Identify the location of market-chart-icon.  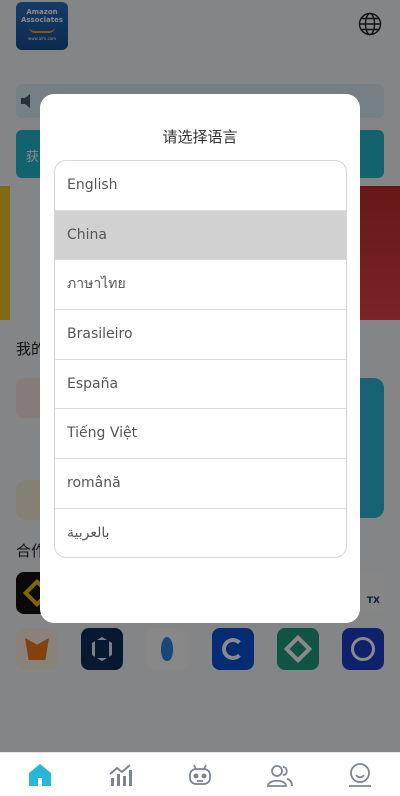
(120, 774).